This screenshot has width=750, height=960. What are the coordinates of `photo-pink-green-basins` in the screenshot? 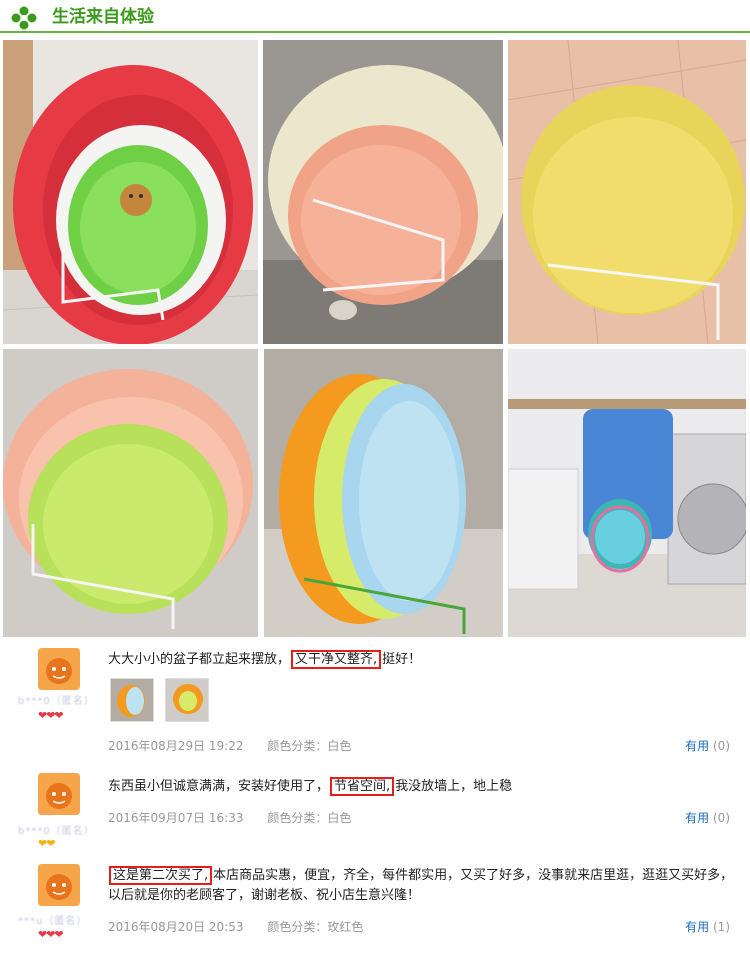 It's located at (130, 493).